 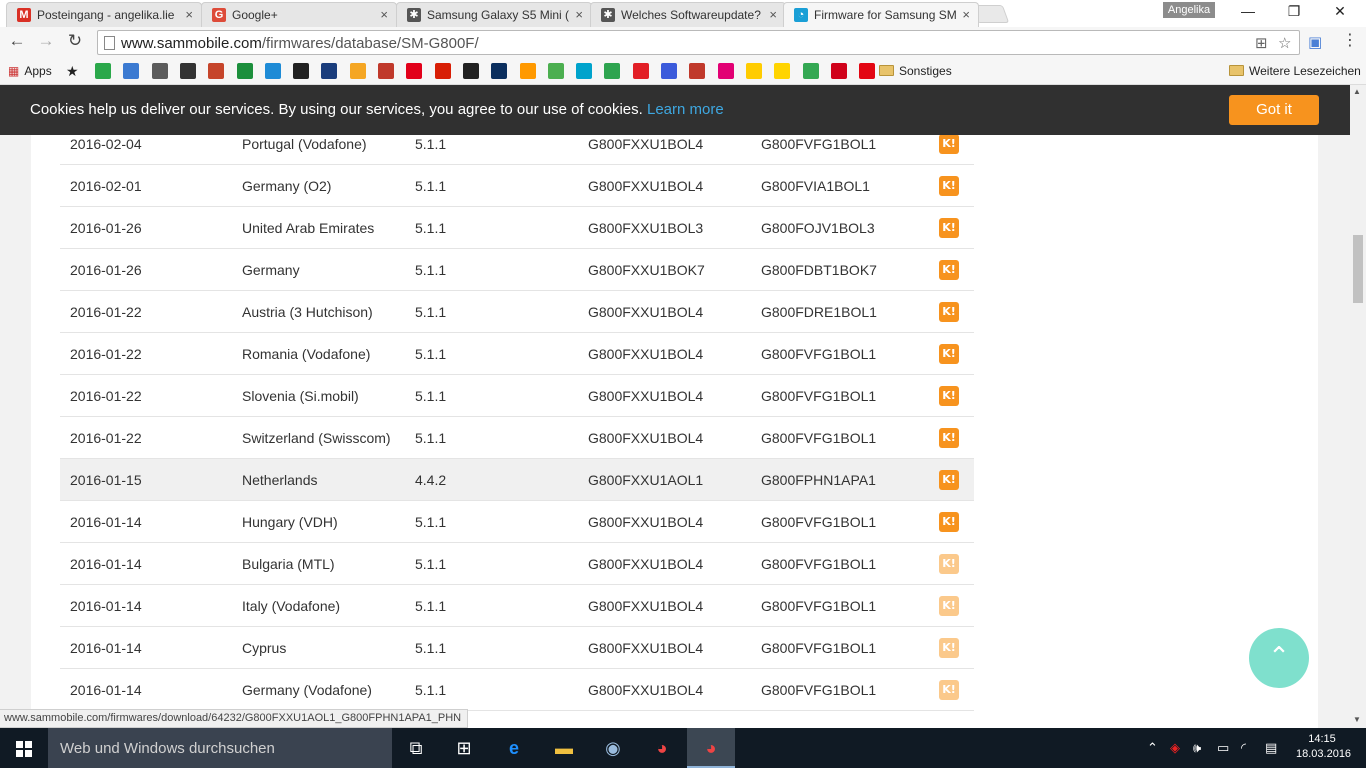 I want to click on taskbar-clock: 14:15 18.03.2016, so click(x=1323, y=747).